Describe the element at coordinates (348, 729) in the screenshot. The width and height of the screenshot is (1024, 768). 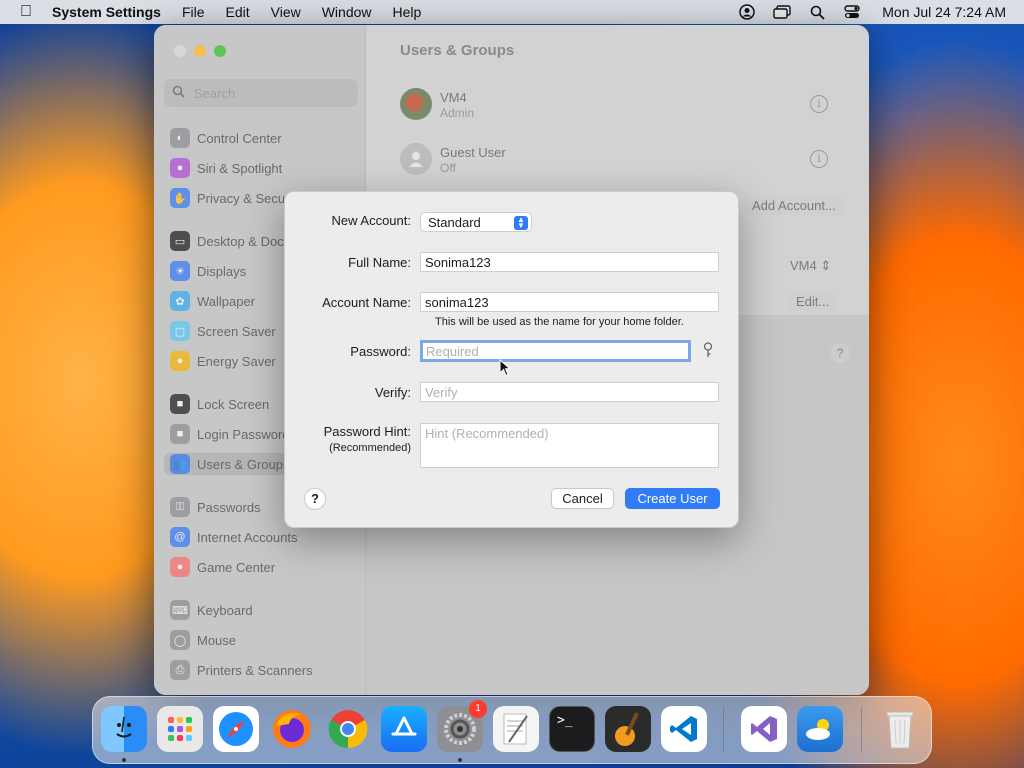
I see `chrome-icon` at that location.